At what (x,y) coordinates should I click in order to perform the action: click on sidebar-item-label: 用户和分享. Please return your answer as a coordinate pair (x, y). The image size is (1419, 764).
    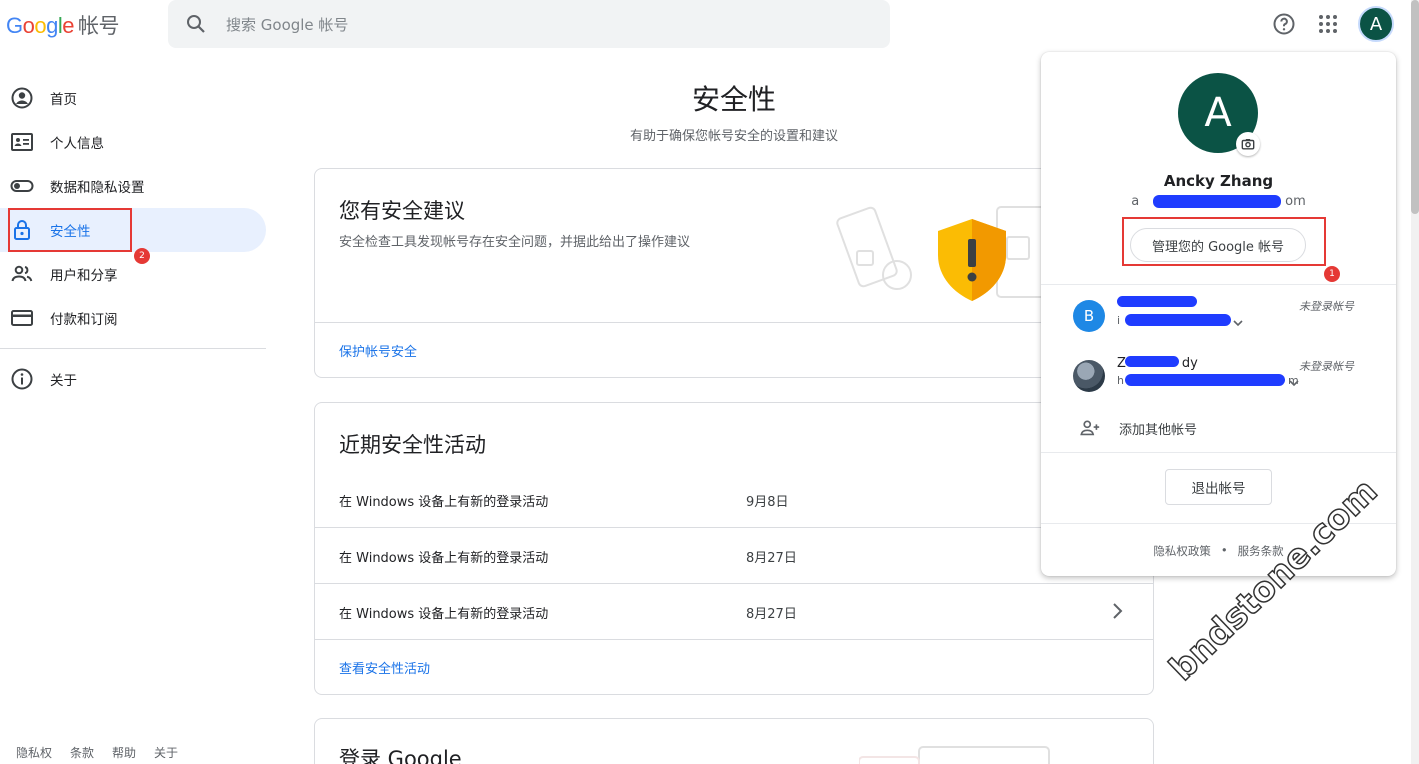
    Looking at the image, I should click on (84, 276).